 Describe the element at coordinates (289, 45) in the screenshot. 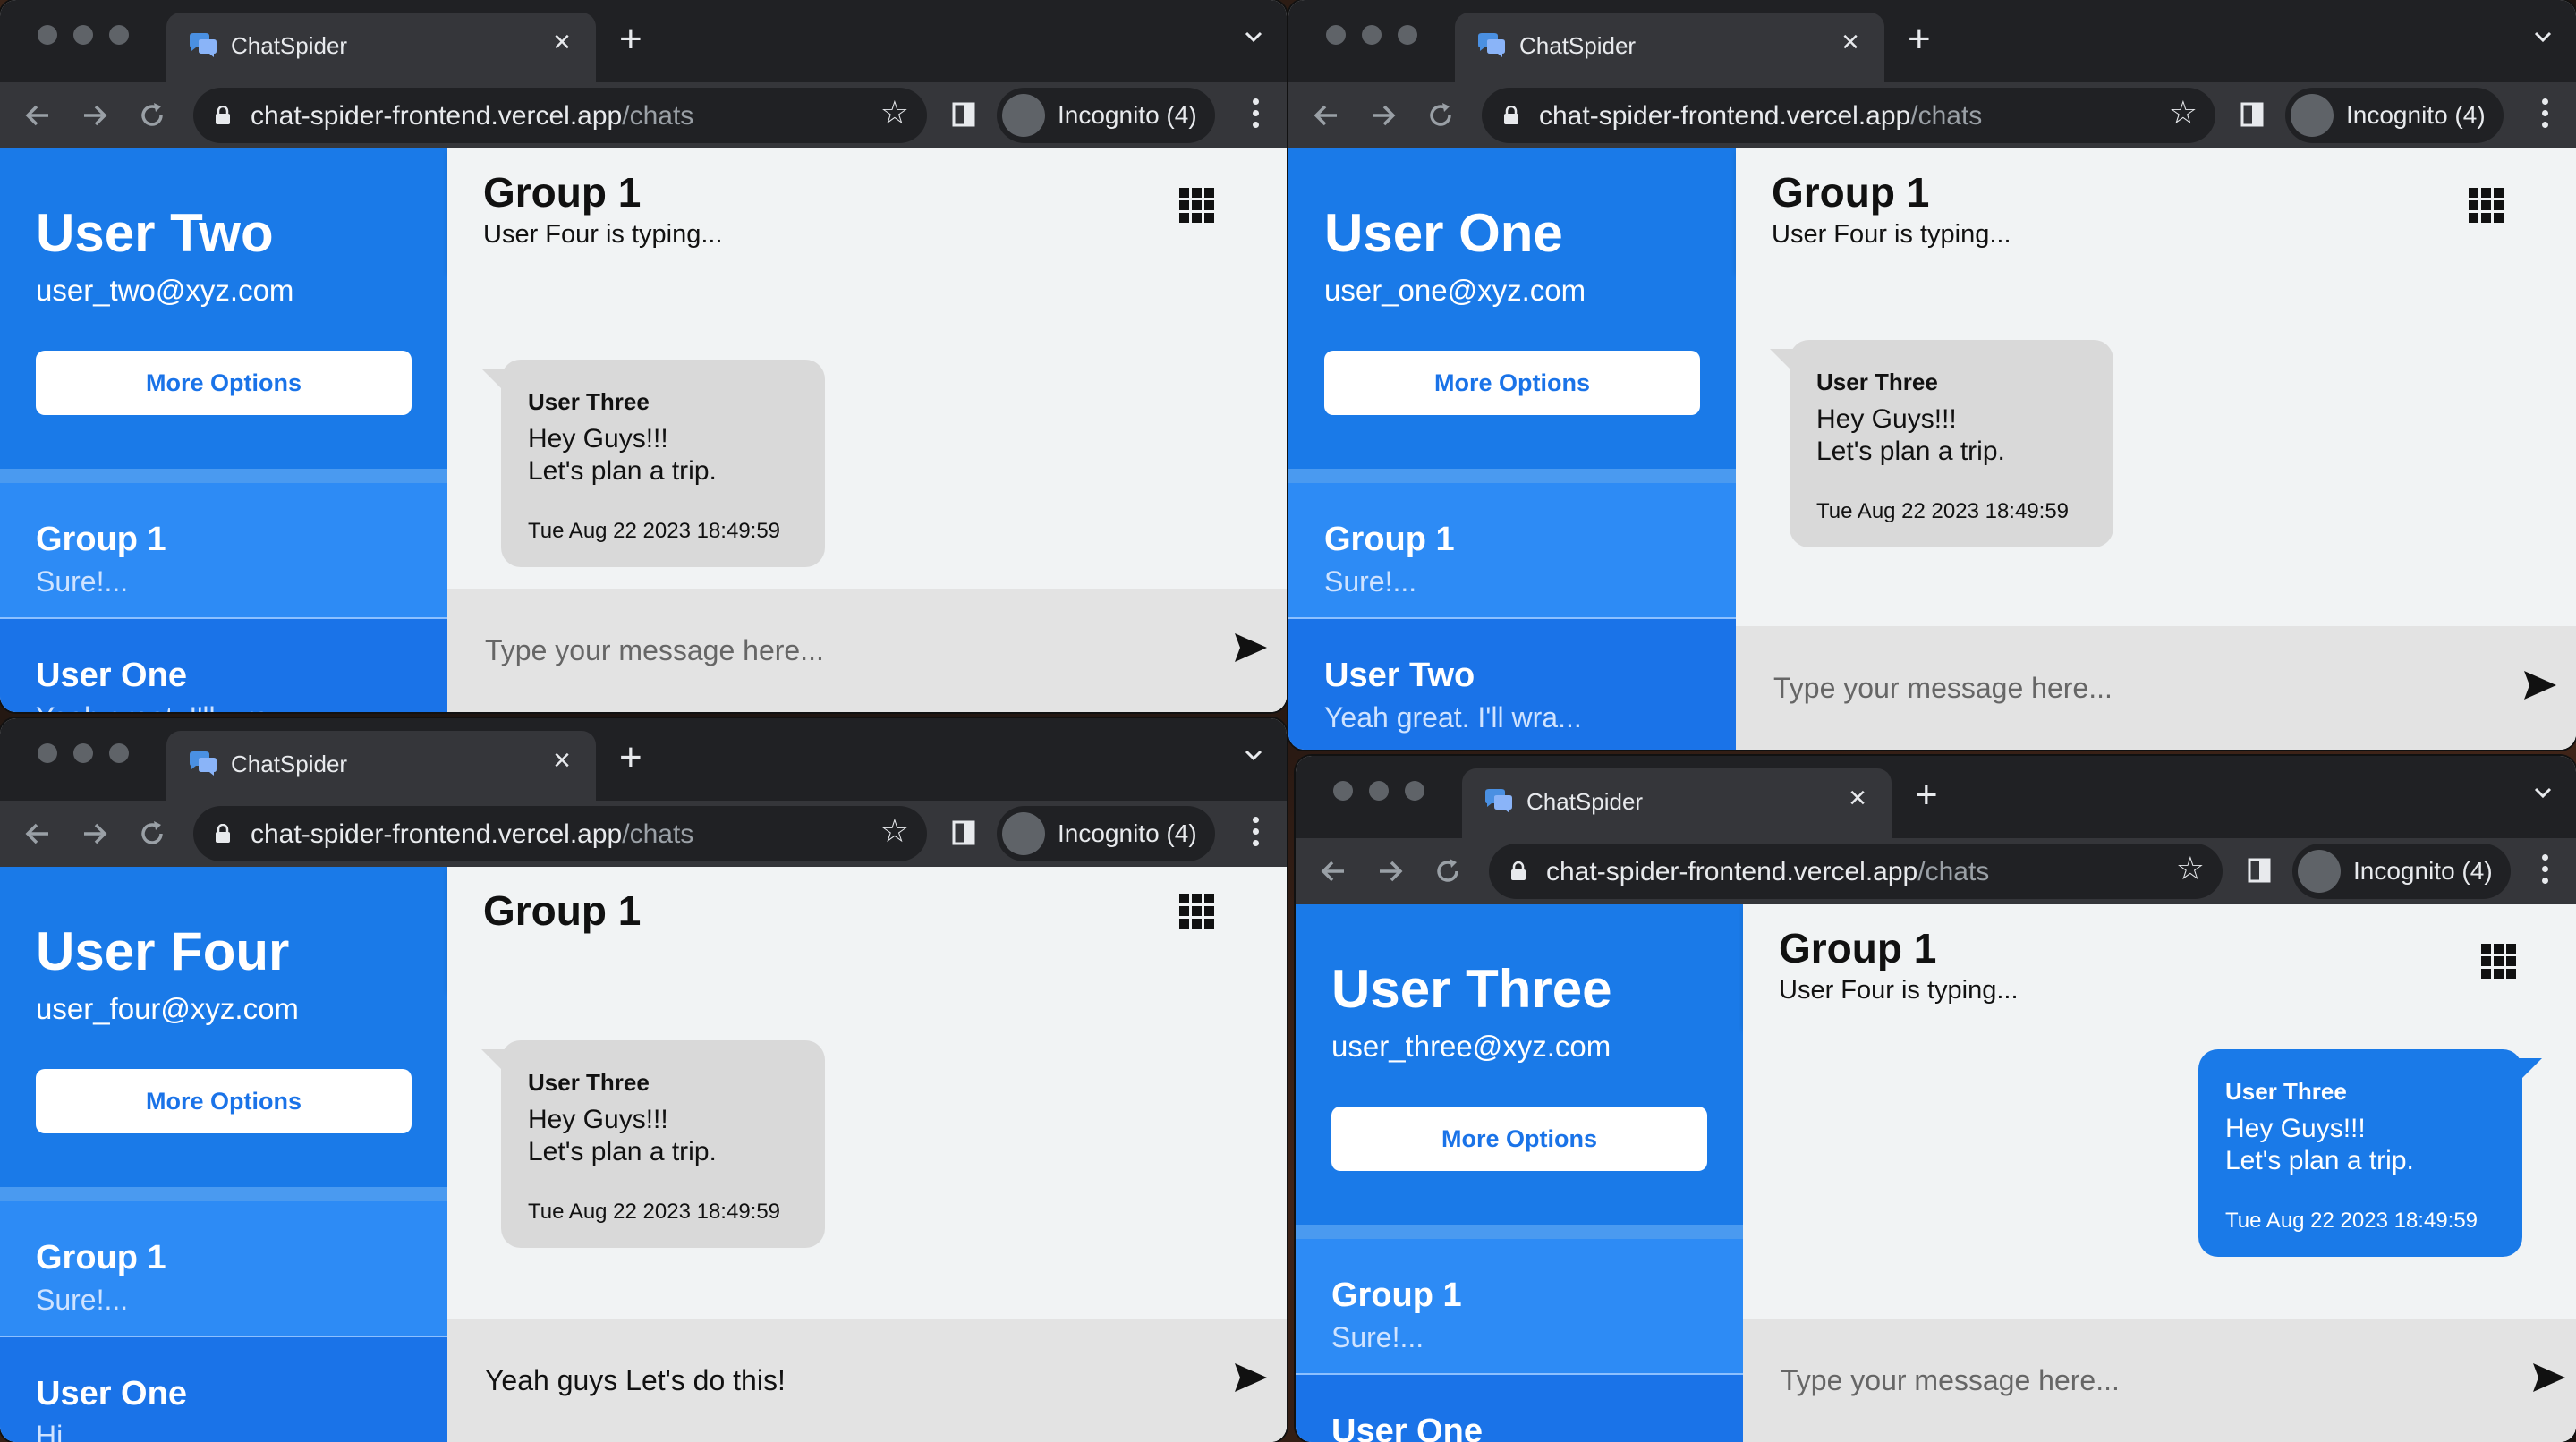

I see `tab-title: ChatSpider` at that location.